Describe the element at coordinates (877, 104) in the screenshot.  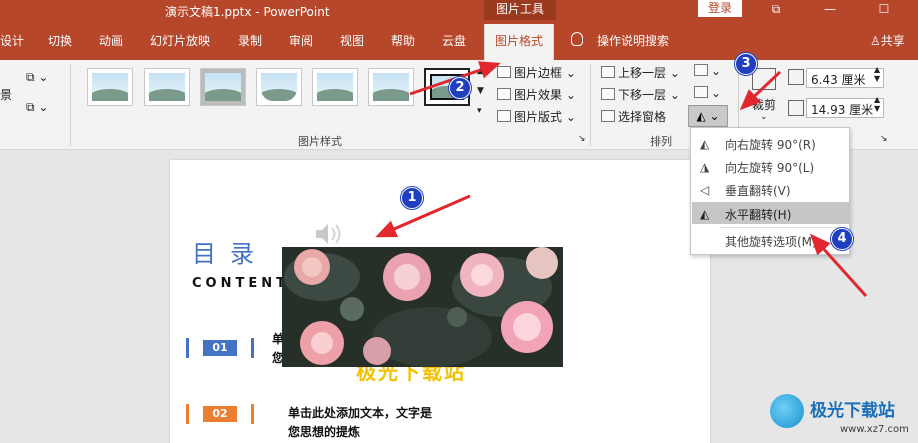
I see `width-spinner-icon: ▲ ▼` at that location.